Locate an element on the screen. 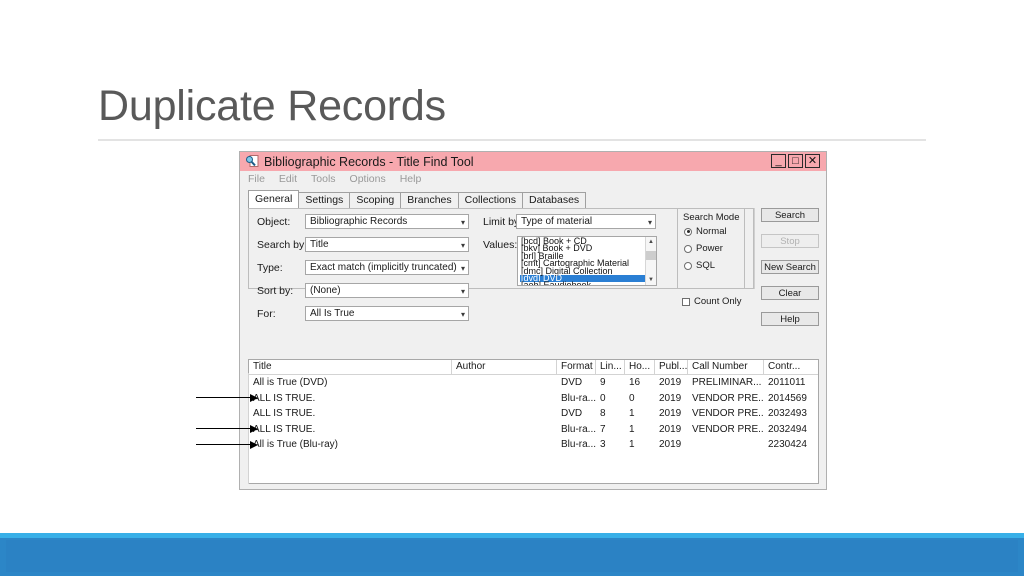 Image resolution: width=1024 pixels, height=576 pixels. column-header-title: Title is located at coordinates (350, 367).